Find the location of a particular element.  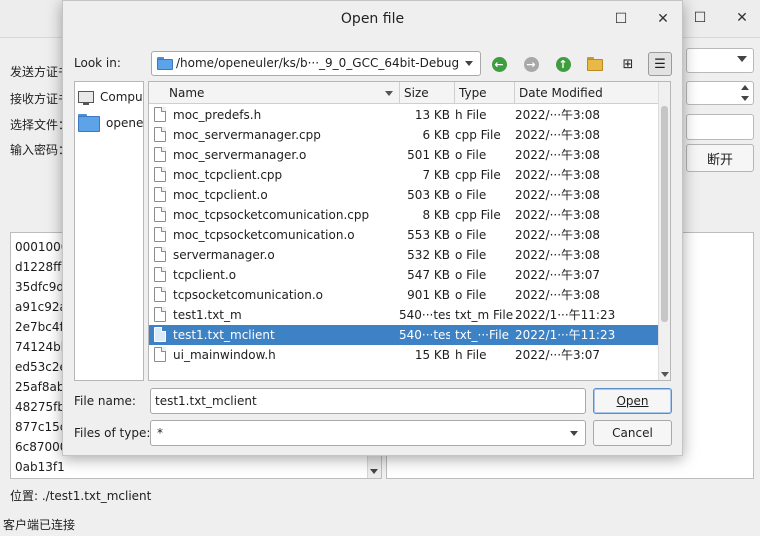

sidebar-item-computer: Comput is located at coordinates (111, 97).